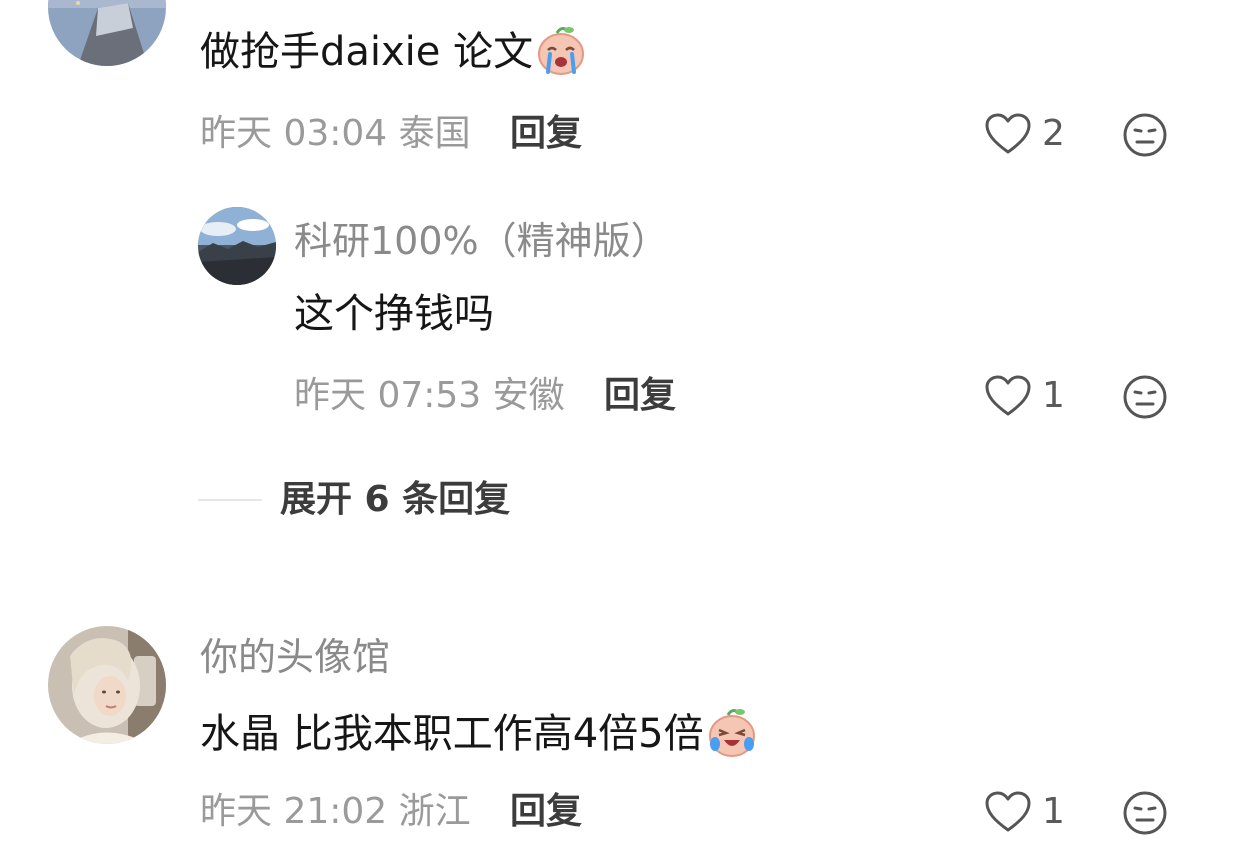 This screenshot has height=861, width=1236. Describe the element at coordinates (434, 811) in the screenshot. I see `location: 浙江` at that location.